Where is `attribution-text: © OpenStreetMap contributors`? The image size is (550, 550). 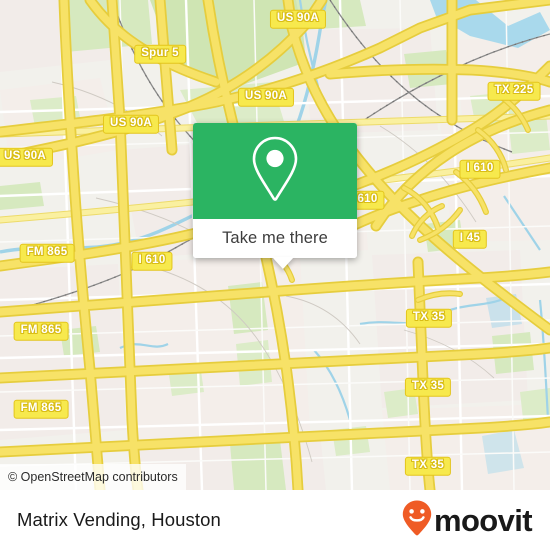
attribution-text: © OpenStreetMap contributors is located at coordinates (93, 477).